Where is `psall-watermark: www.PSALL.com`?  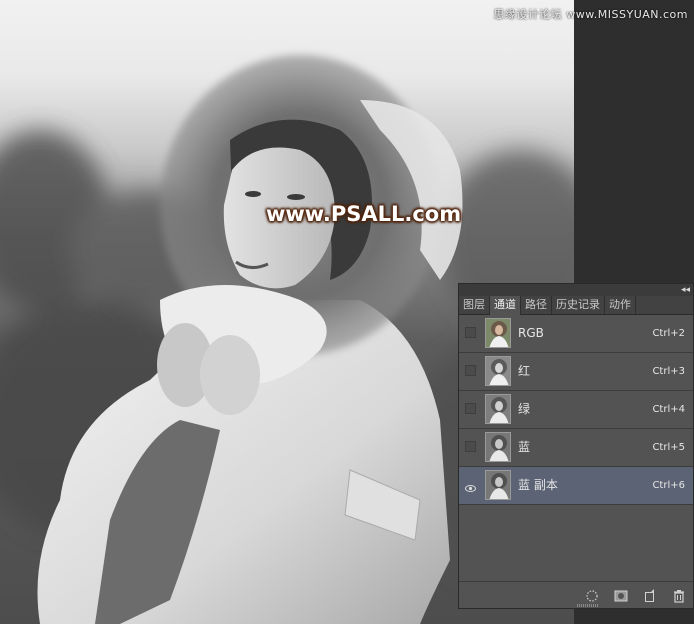
psall-watermark: www.PSALL.com is located at coordinates (364, 214).